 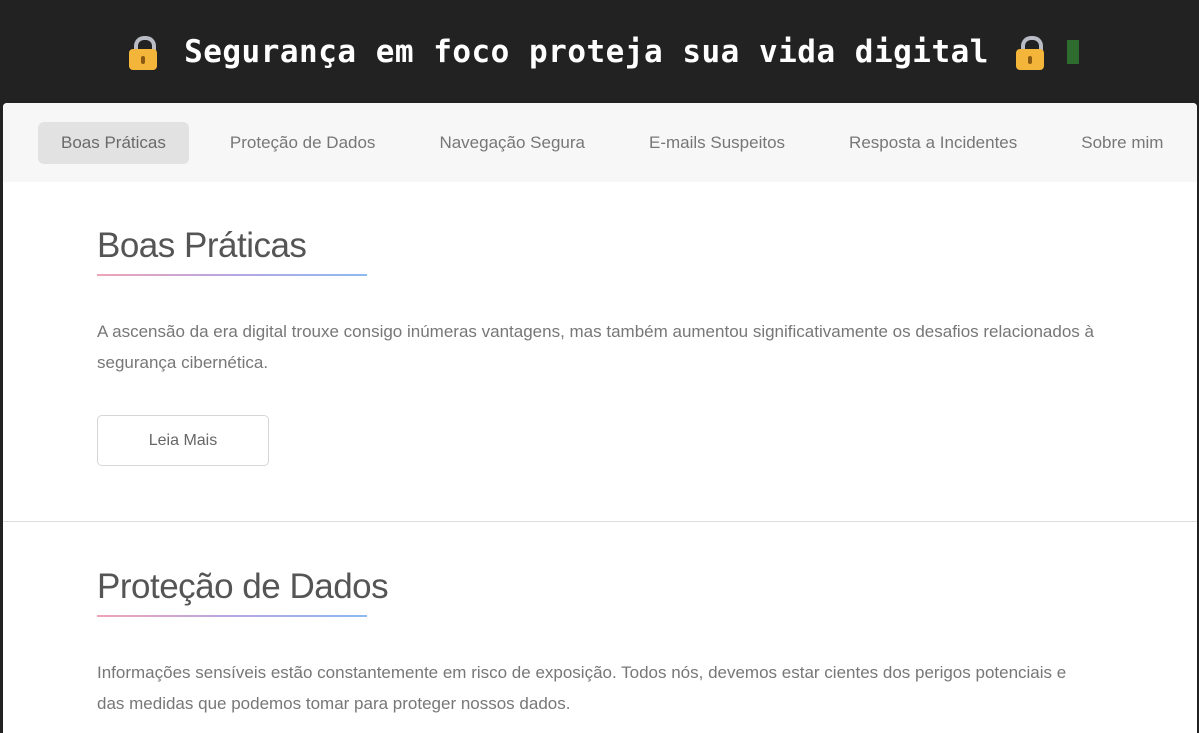 What do you see at coordinates (1072, 51) in the screenshot?
I see `typing-cursor` at bounding box center [1072, 51].